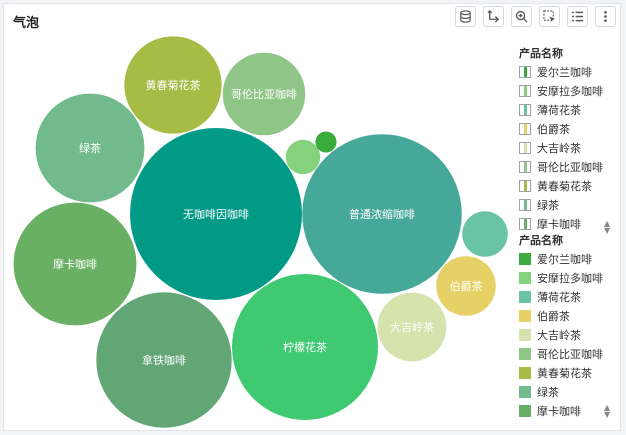 This screenshot has width=626, height=435. Describe the element at coordinates (466, 286) in the screenshot. I see `bubble-label-9: 伯爵茶` at that location.